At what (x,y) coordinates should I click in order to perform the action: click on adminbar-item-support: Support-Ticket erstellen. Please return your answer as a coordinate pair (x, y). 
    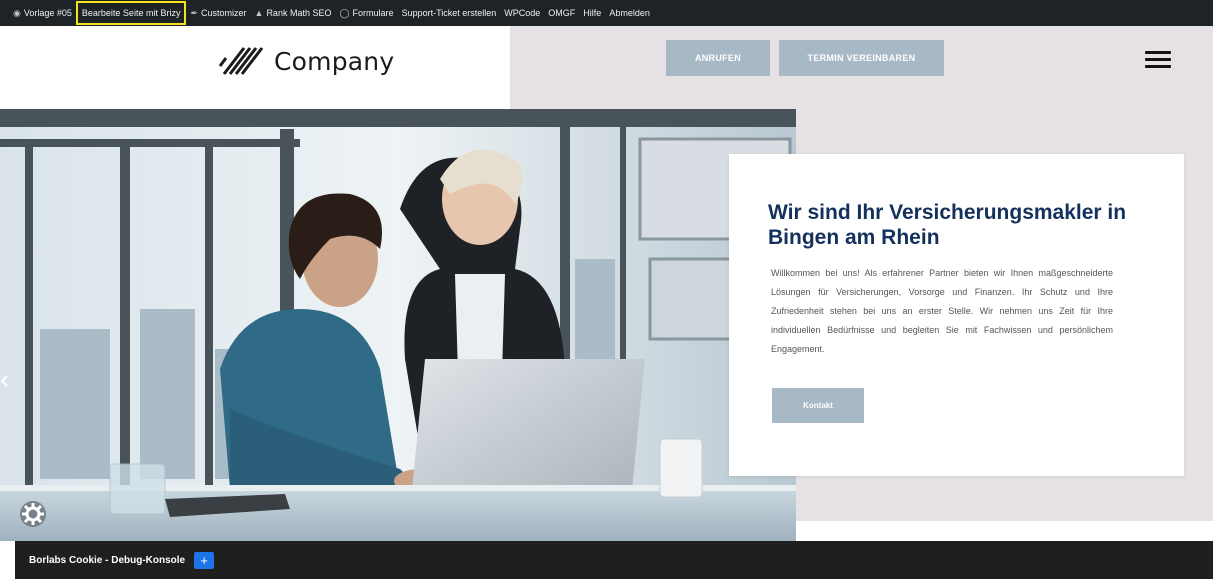
    Looking at the image, I should click on (449, 13).